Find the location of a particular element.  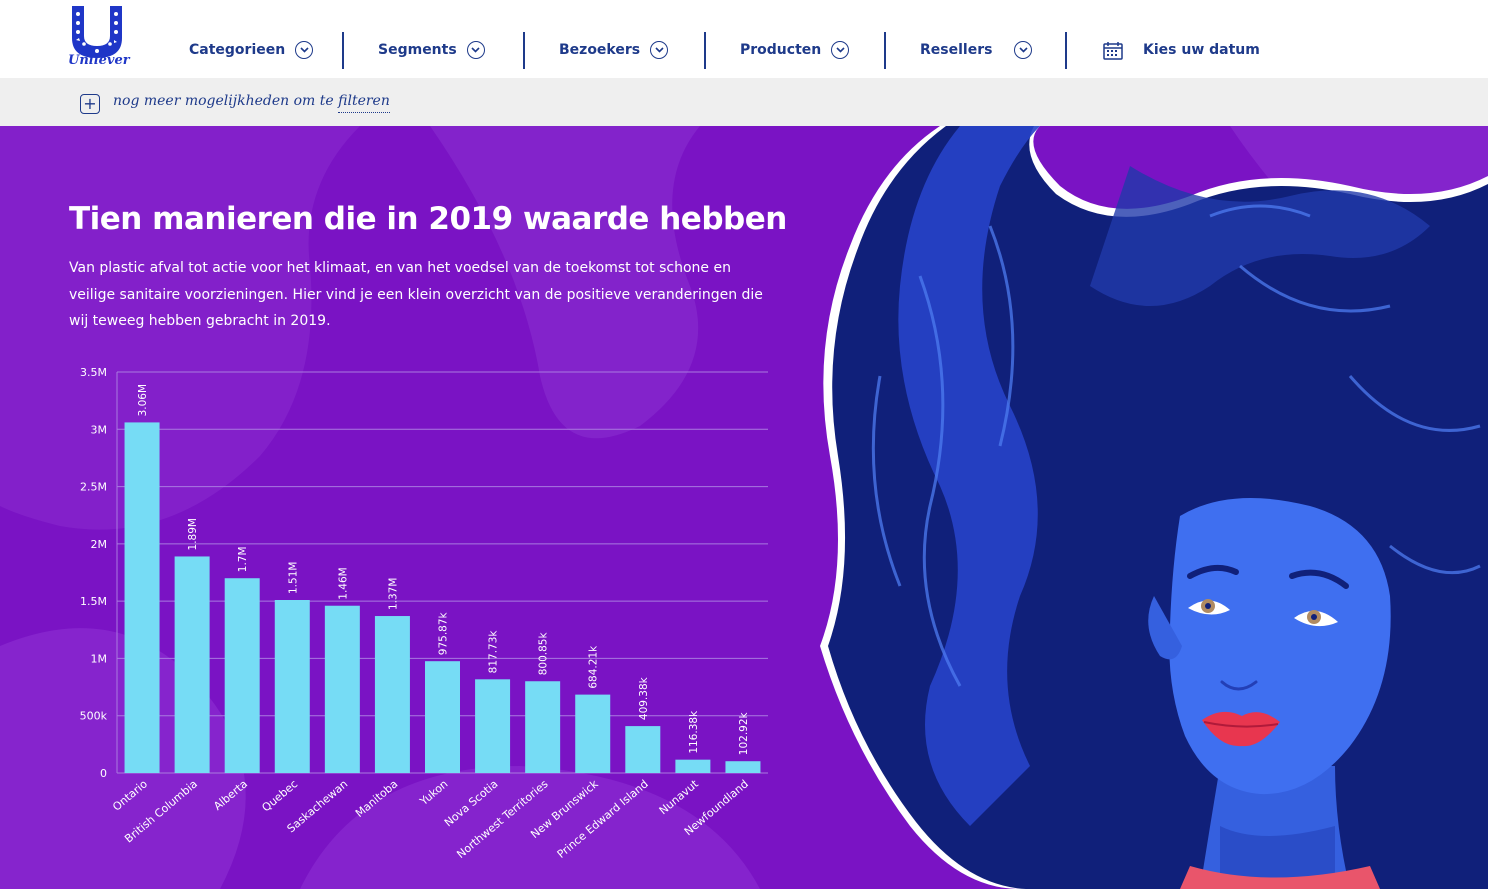

filter-text: nog meer mogelijkheden om te filteren is located at coordinates (251, 103).